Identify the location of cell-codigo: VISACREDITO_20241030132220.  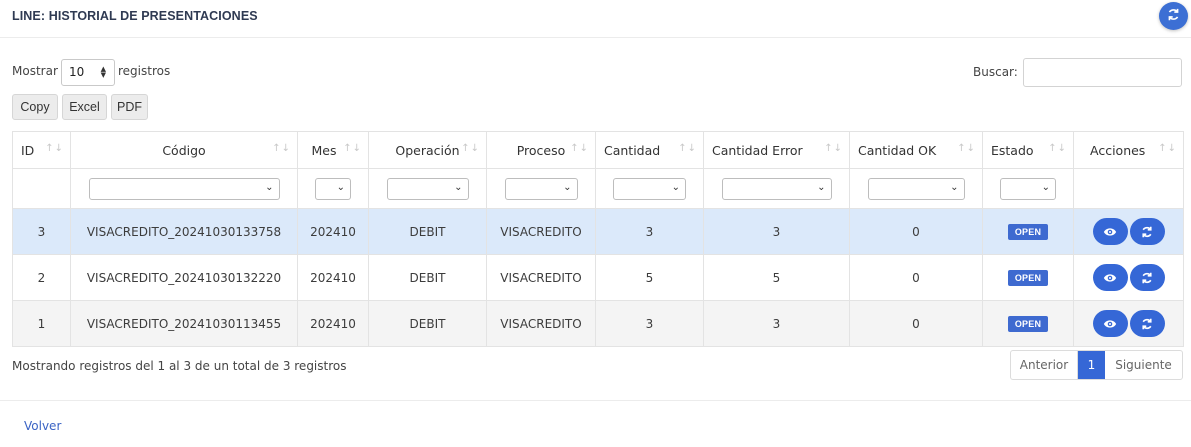
(184, 277).